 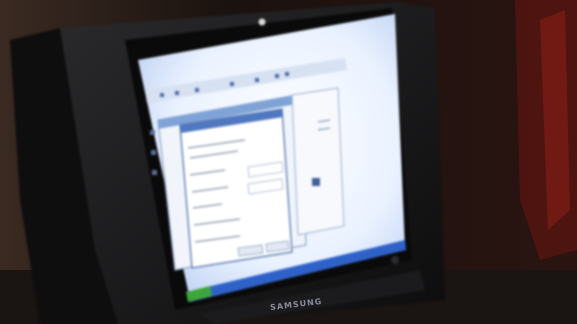 I want to click on side-panel-icon, so click(x=316, y=182).